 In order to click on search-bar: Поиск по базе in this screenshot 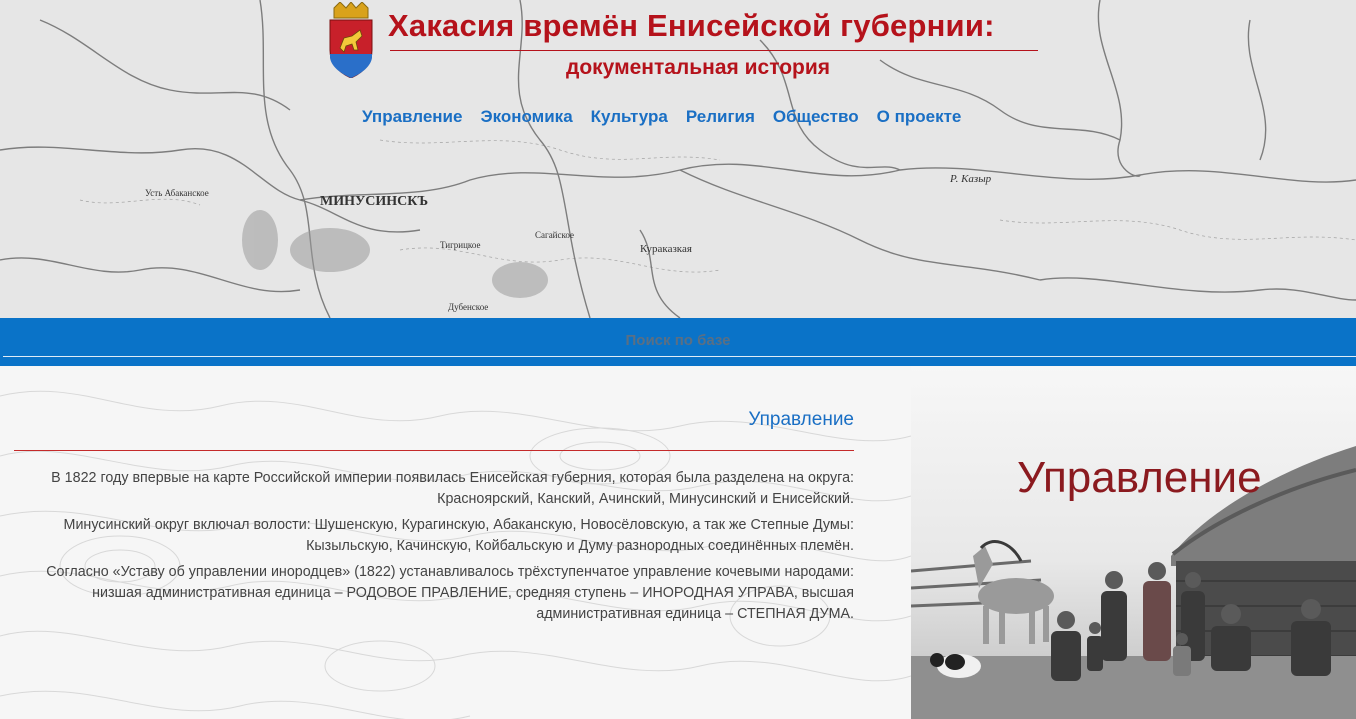, I will do `click(678, 342)`.